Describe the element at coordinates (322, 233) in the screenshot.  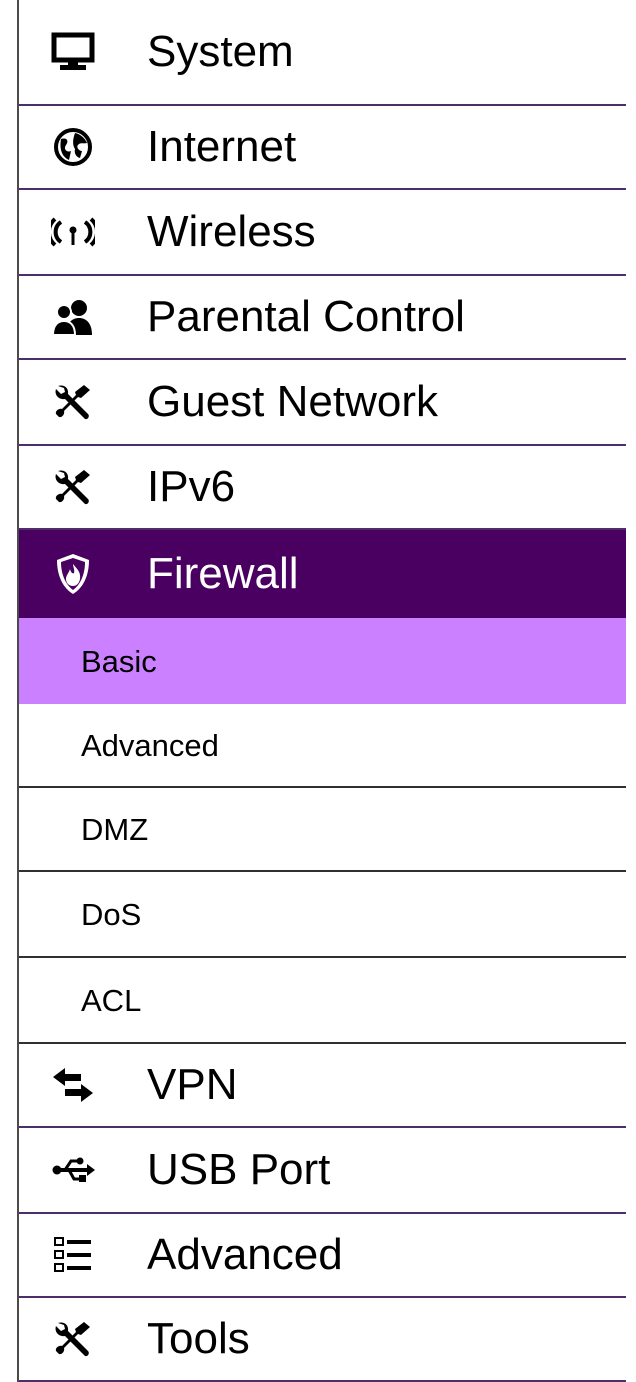
I see `sidebar-item-wireless: Wireless` at that location.